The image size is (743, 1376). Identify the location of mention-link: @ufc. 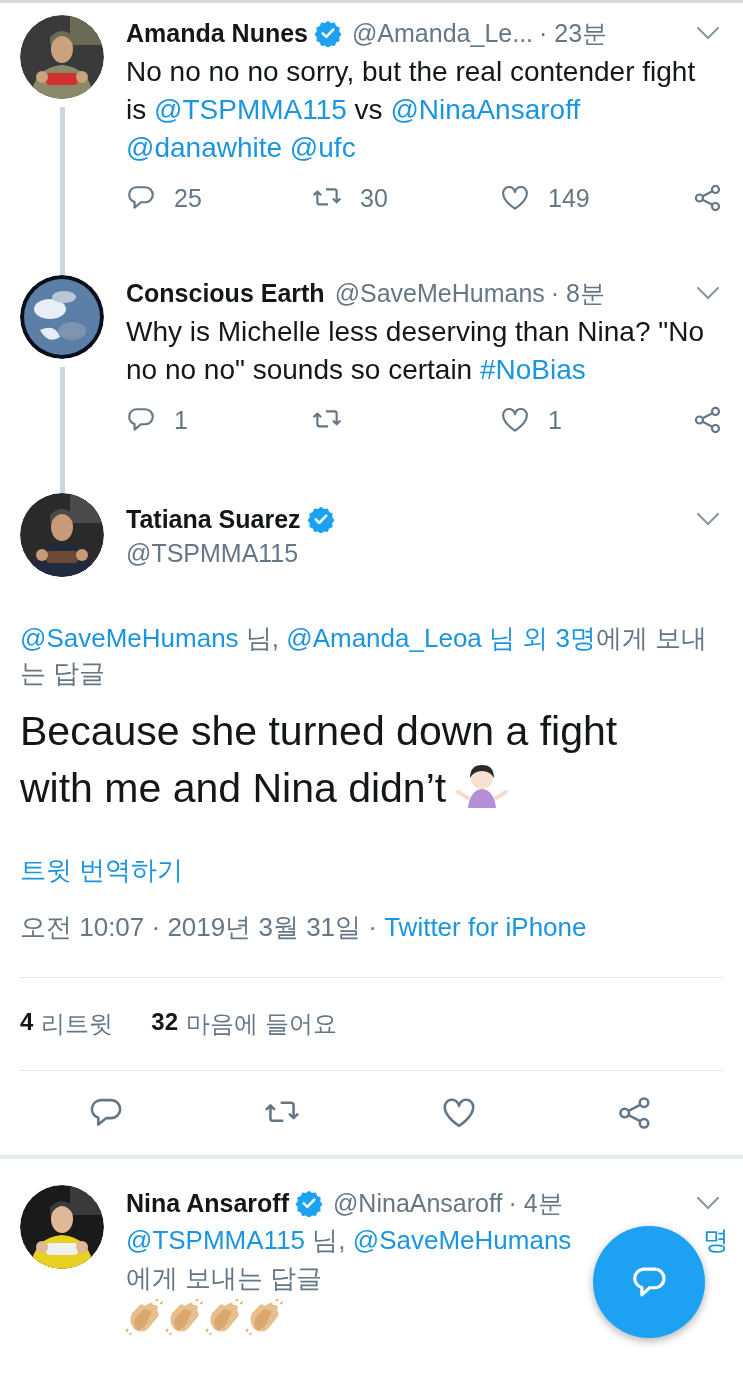
(322, 147).